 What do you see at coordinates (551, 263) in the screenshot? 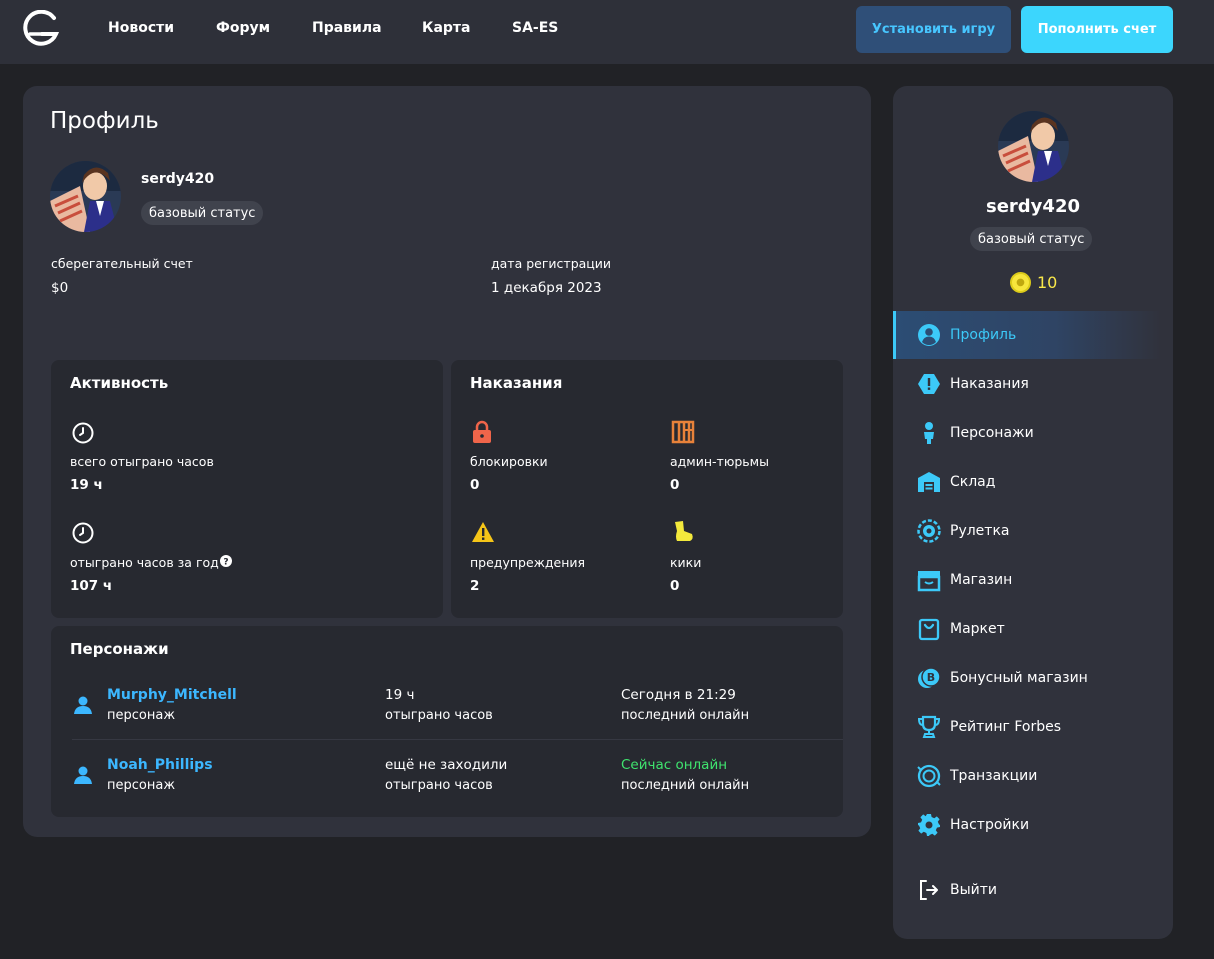
I see `registration-label: дата регистрации` at bounding box center [551, 263].